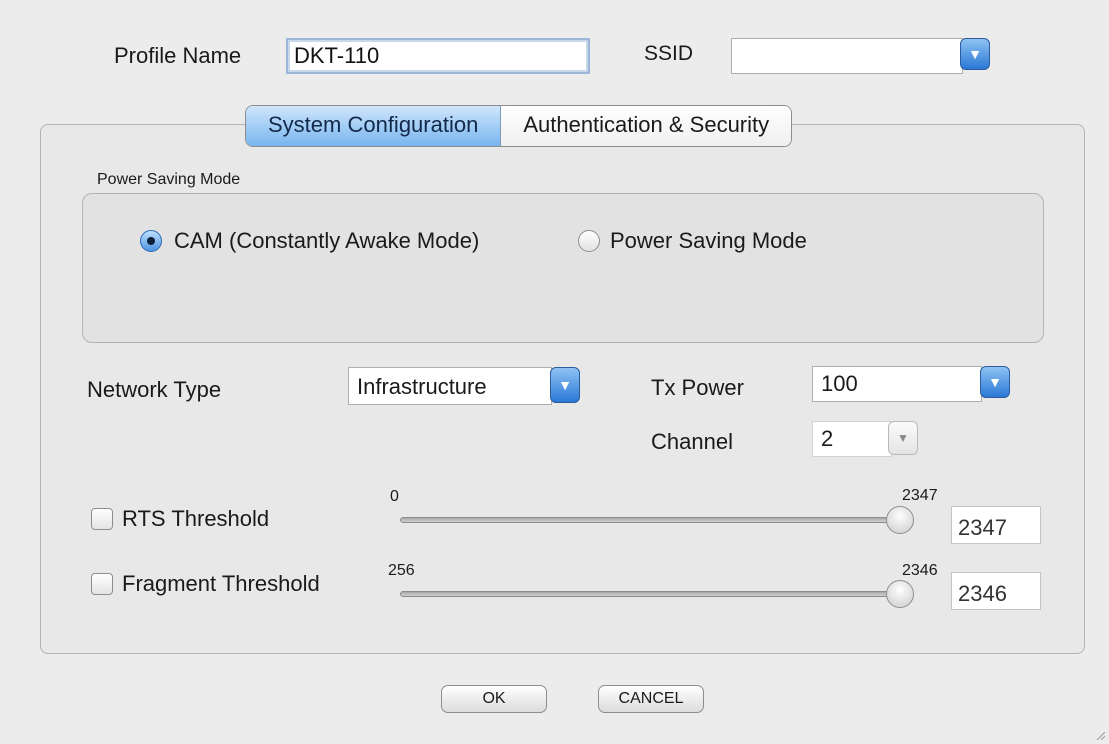 The image size is (1109, 744). Describe the element at coordinates (650, 520) in the screenshot. I see `rts-threshold-slider-track` at that location.